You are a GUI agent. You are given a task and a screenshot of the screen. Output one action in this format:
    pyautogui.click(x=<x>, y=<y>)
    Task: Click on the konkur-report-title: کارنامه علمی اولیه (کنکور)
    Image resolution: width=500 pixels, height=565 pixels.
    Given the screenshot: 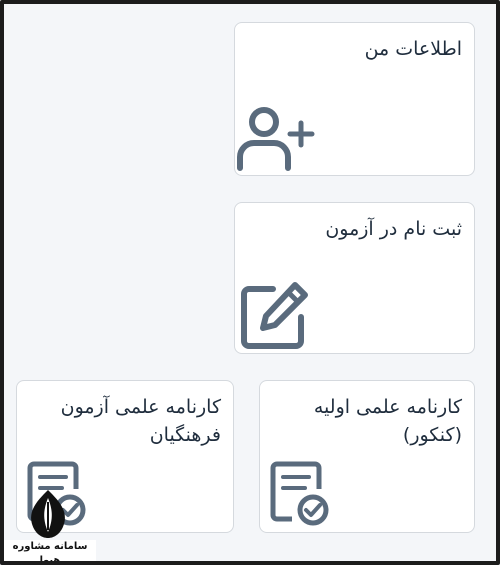 What is the action you would take?
    pyautogui.click(x=387, y=421)
    